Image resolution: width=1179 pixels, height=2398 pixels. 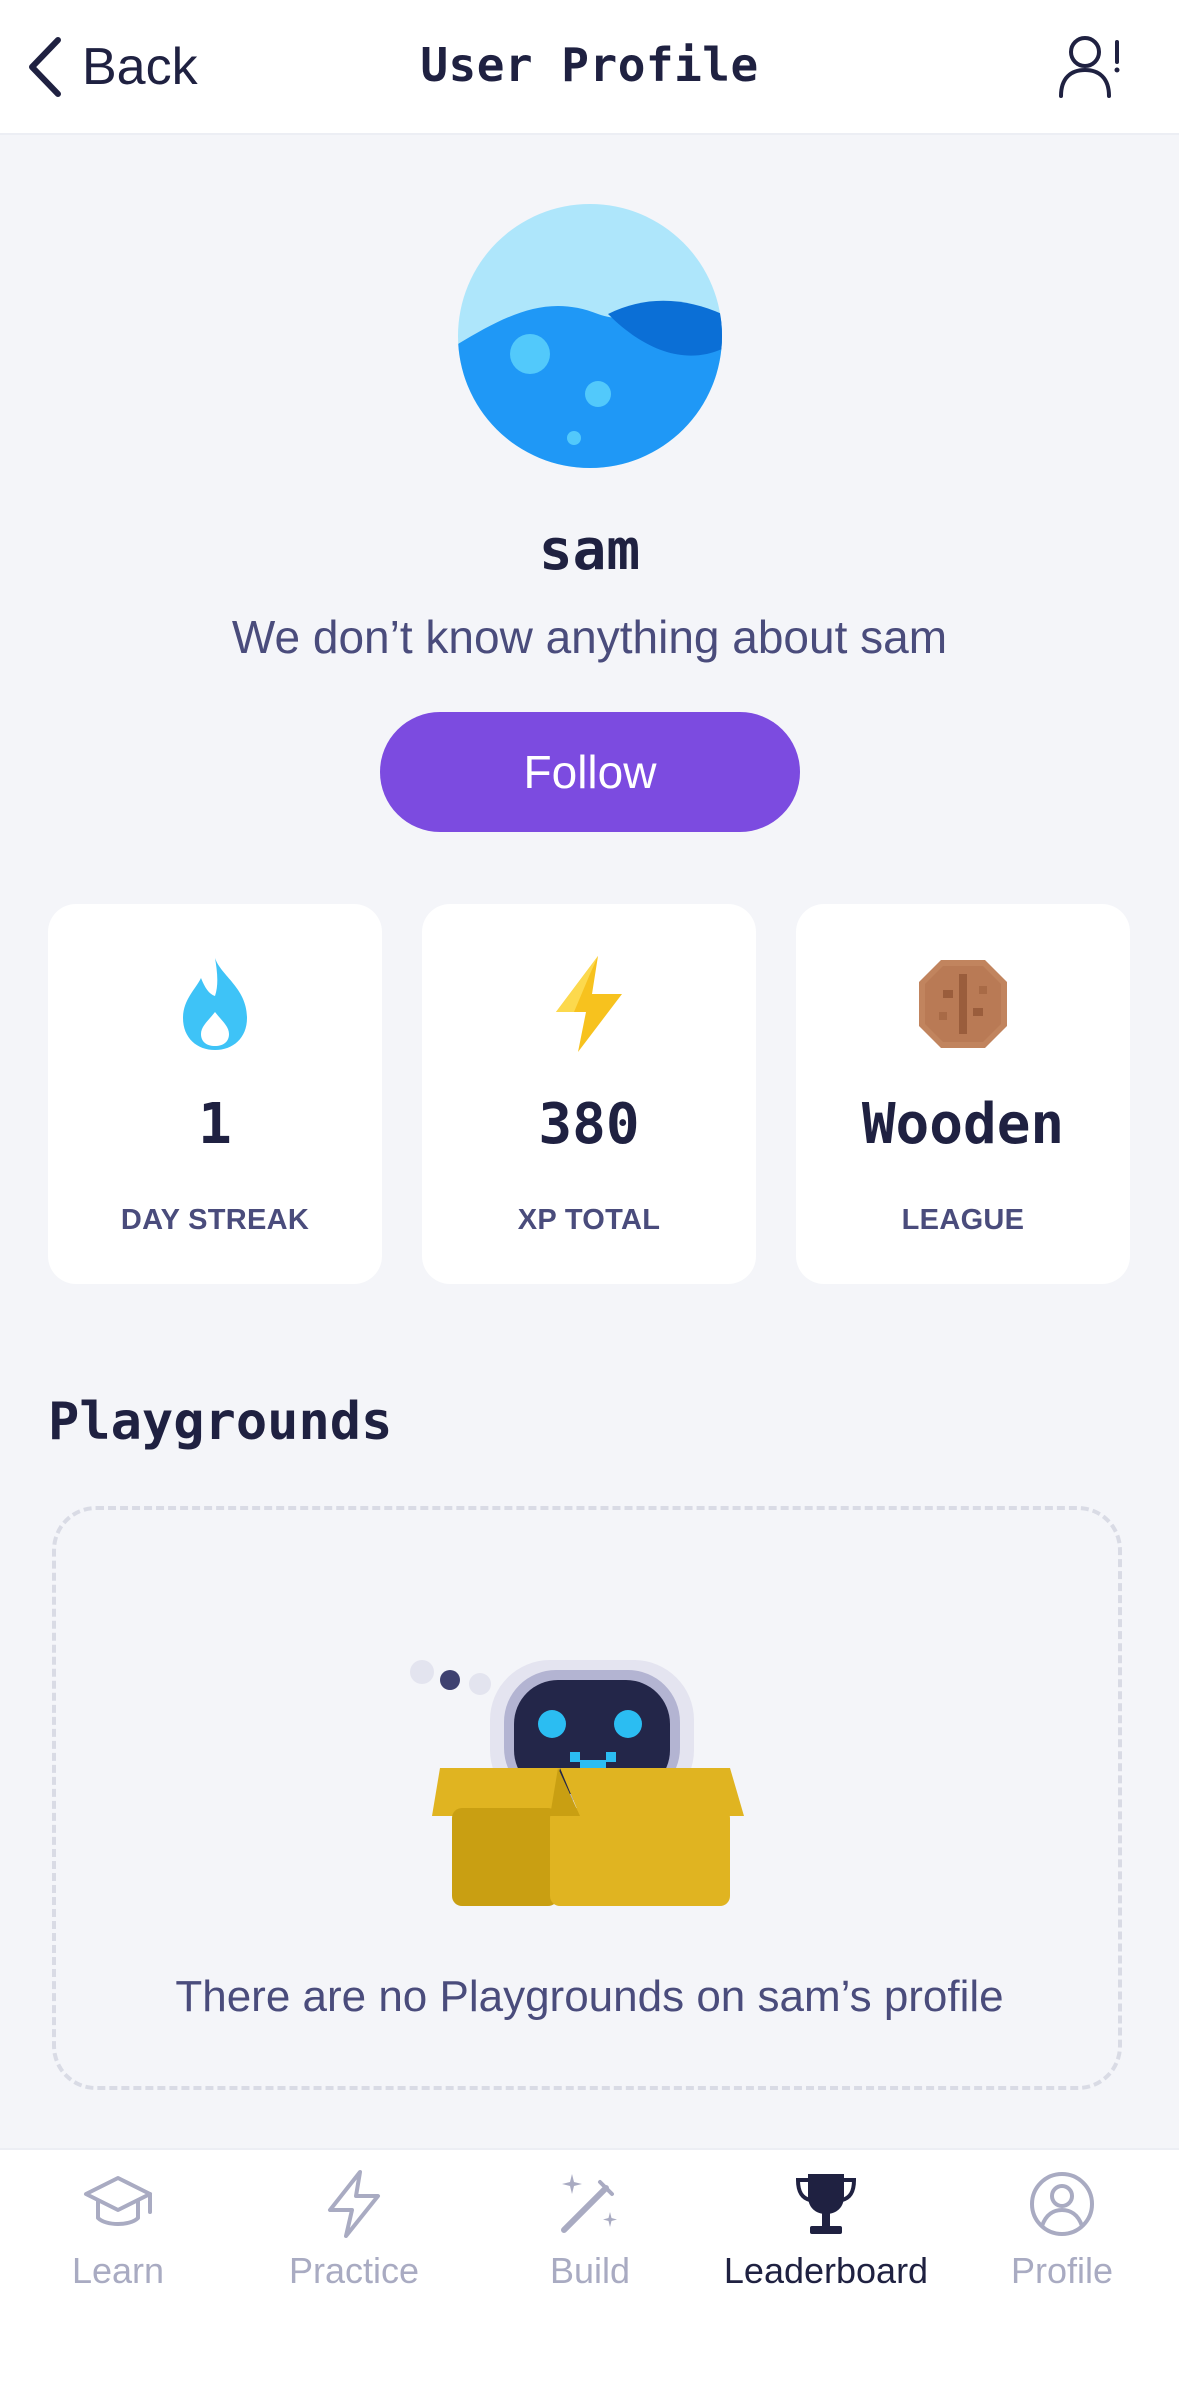 I want to click on stat-card-xp: 380 XP TOTAL, so click(x=589, y=1094).